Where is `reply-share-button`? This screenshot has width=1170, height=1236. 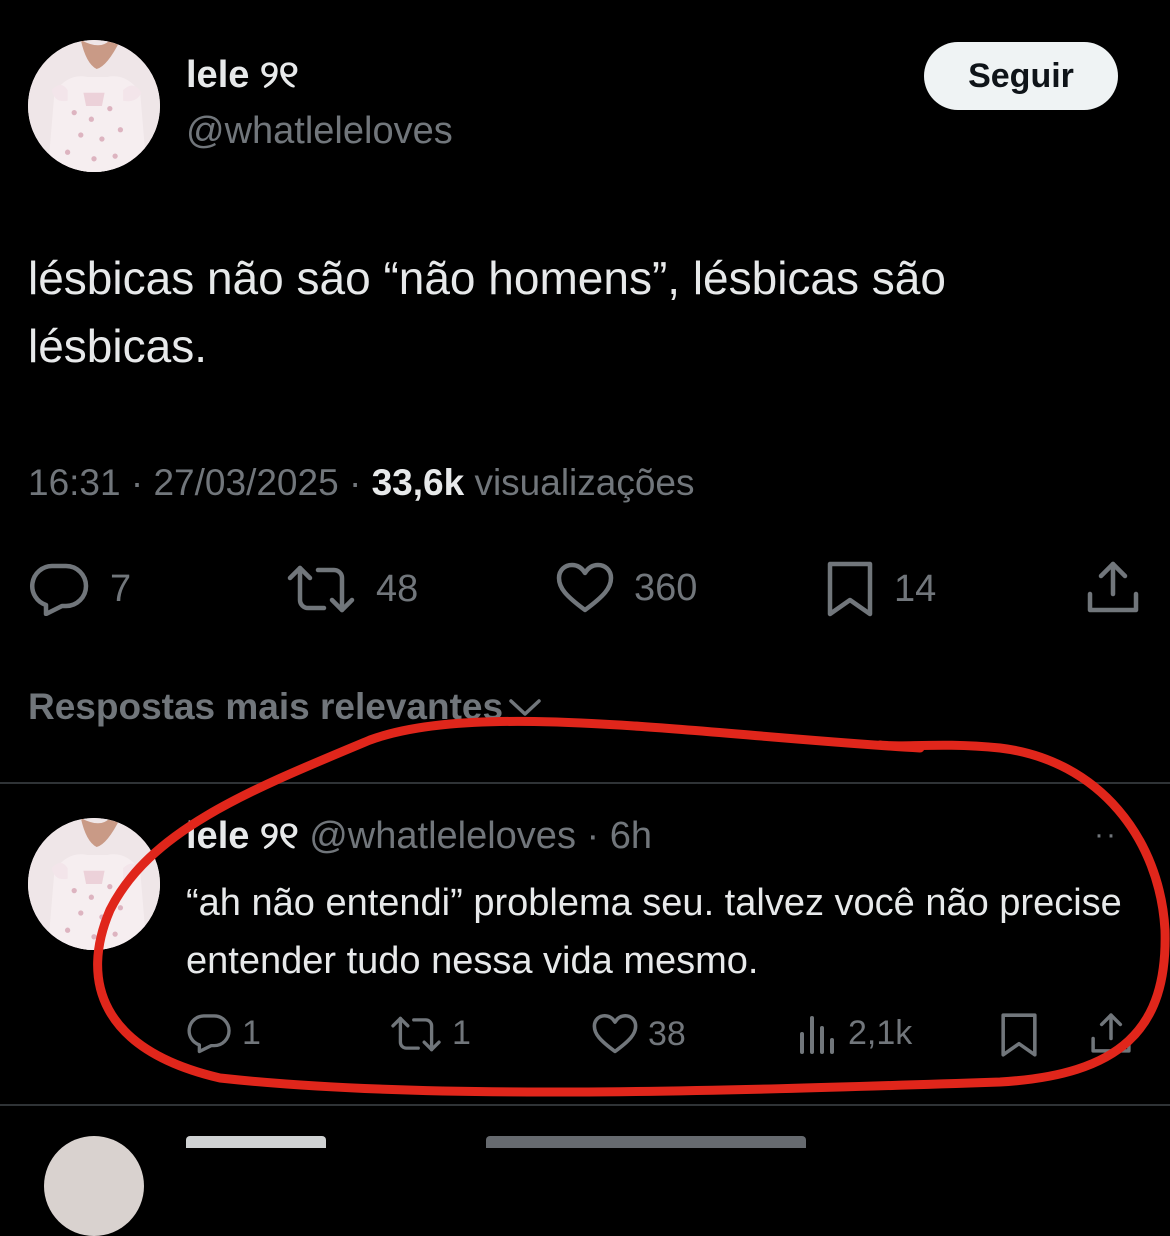 reply-share-button is located at coordinates (1111, 1033).